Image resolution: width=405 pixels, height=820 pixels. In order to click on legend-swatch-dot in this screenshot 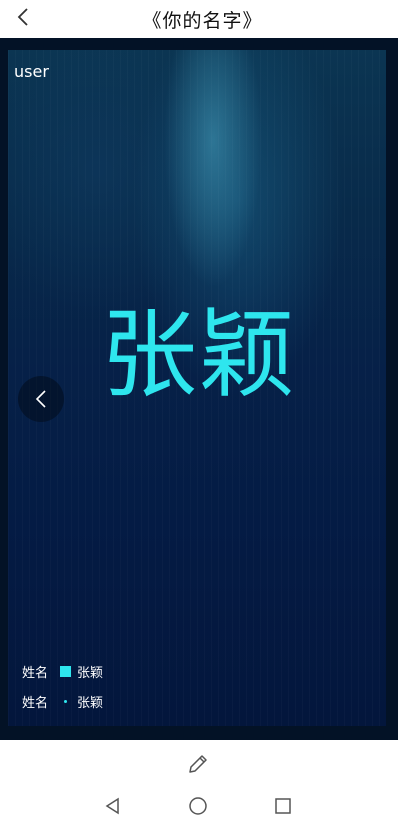, I will do `click(65, 701)`.